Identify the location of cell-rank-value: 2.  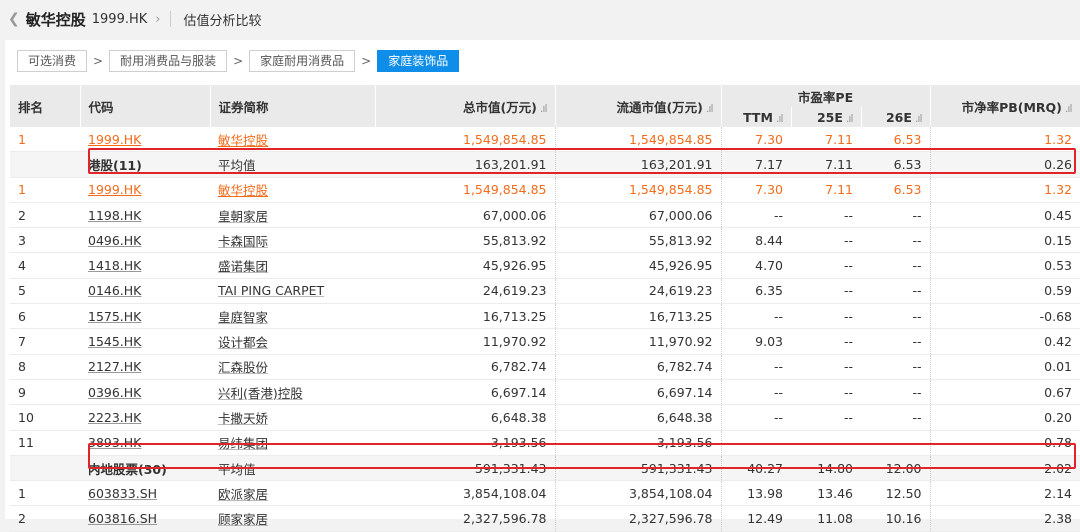
(22, 215).